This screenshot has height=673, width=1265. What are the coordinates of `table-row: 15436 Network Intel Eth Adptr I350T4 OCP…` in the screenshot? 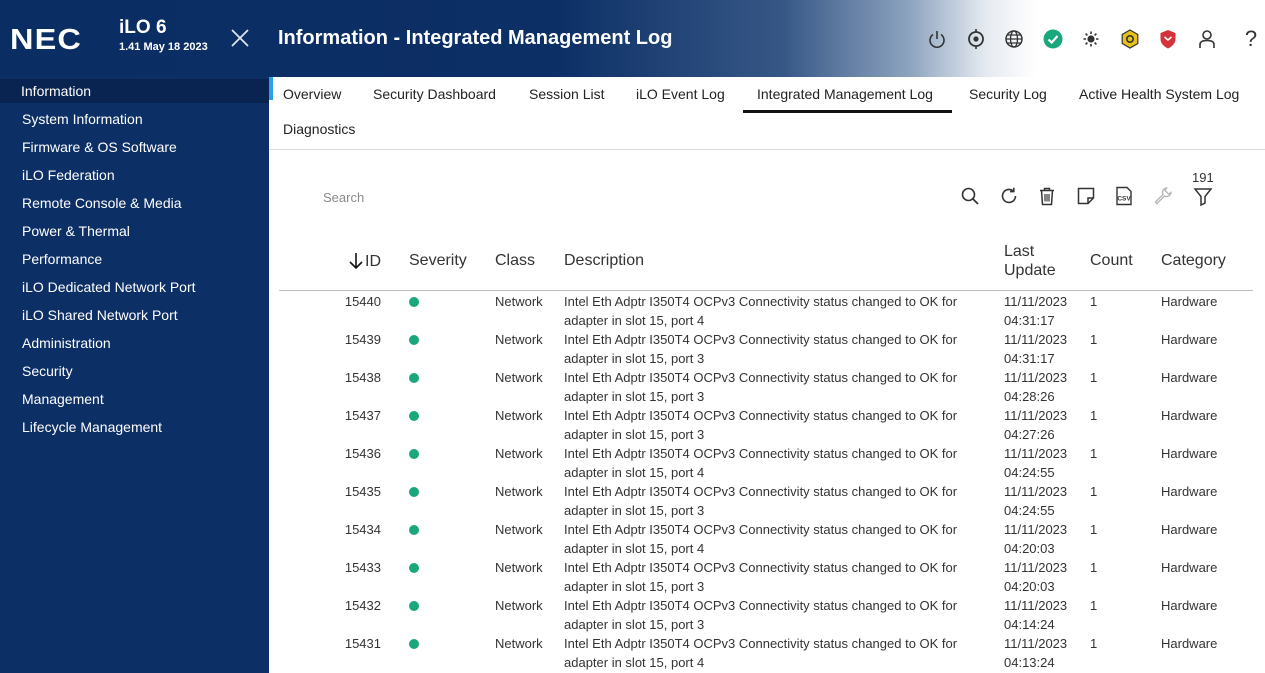 It's located at (766, 463).